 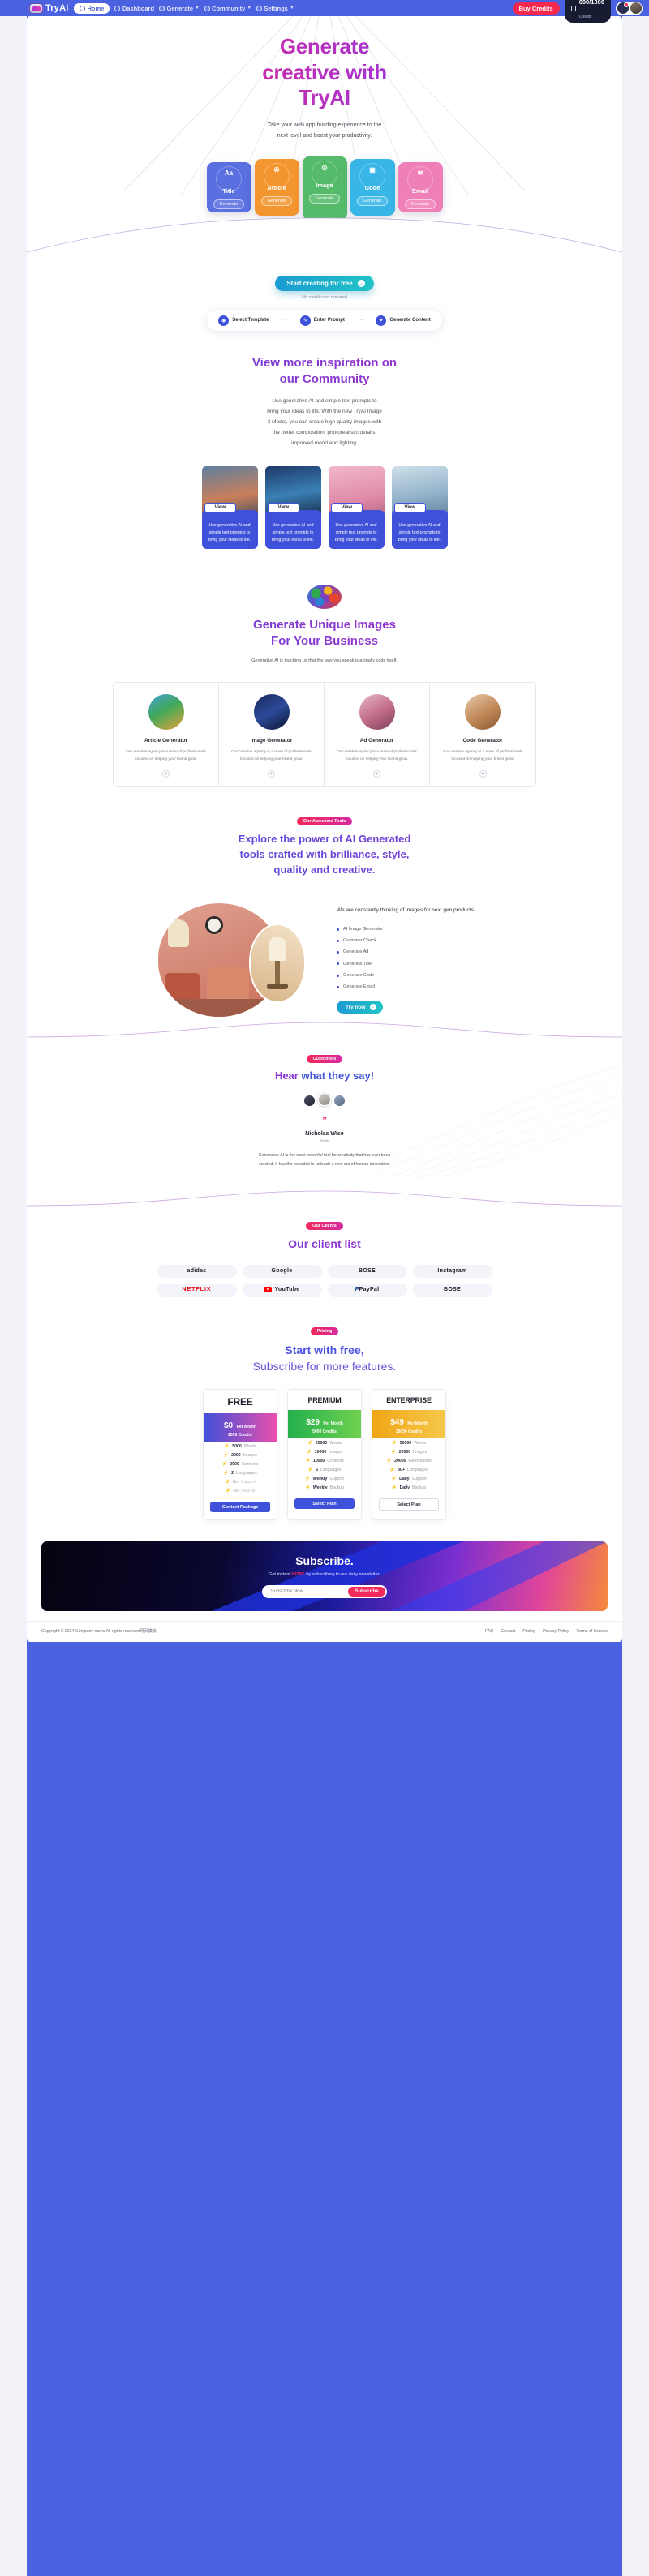 I want to click on step-generate-content: ✦ Generate Content, so click(x=403, y=320).